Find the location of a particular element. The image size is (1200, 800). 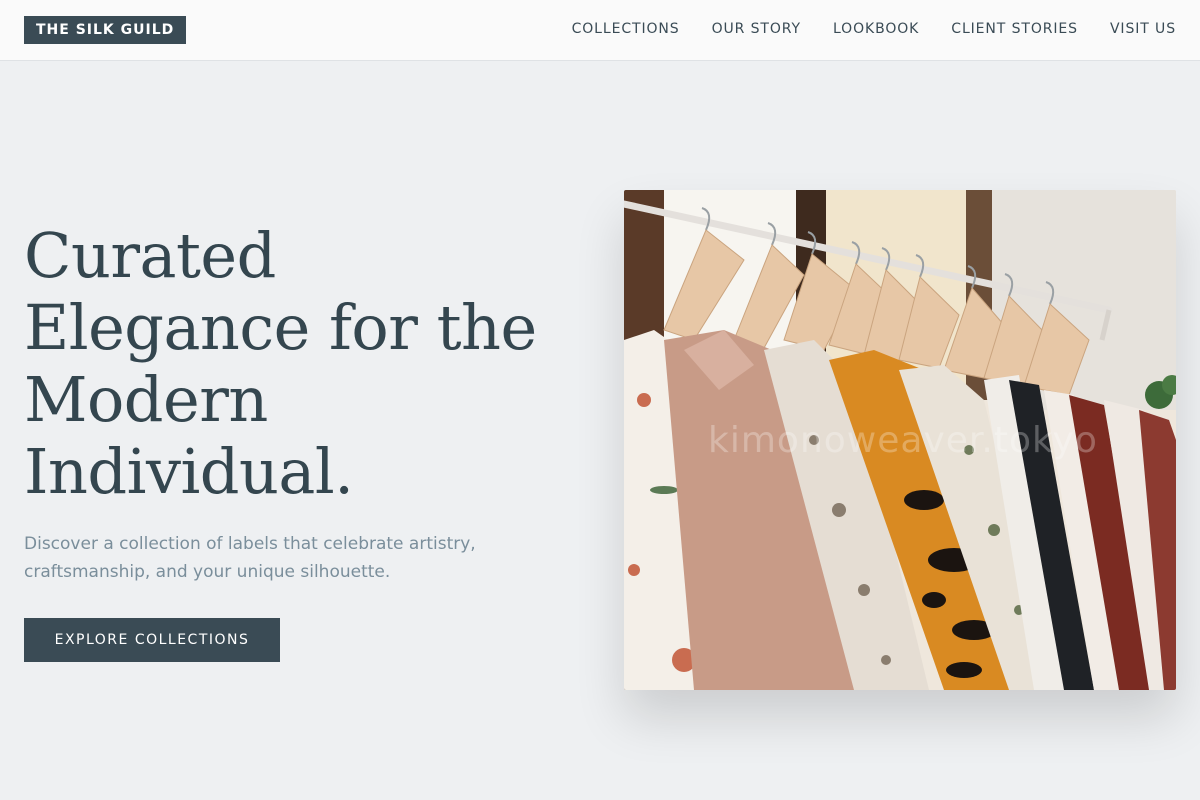

hero-title-line: Individual. is located at coordinates (189, 471).